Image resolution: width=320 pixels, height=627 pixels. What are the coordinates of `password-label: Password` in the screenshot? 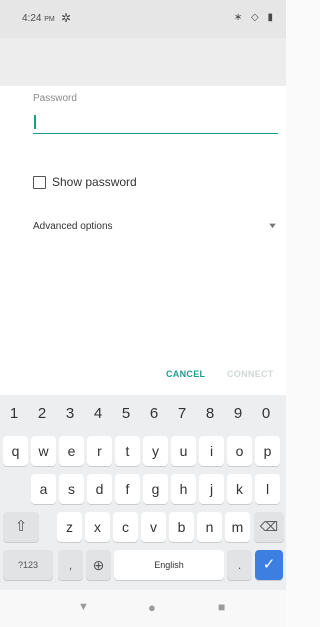 It's located at (55, 98).